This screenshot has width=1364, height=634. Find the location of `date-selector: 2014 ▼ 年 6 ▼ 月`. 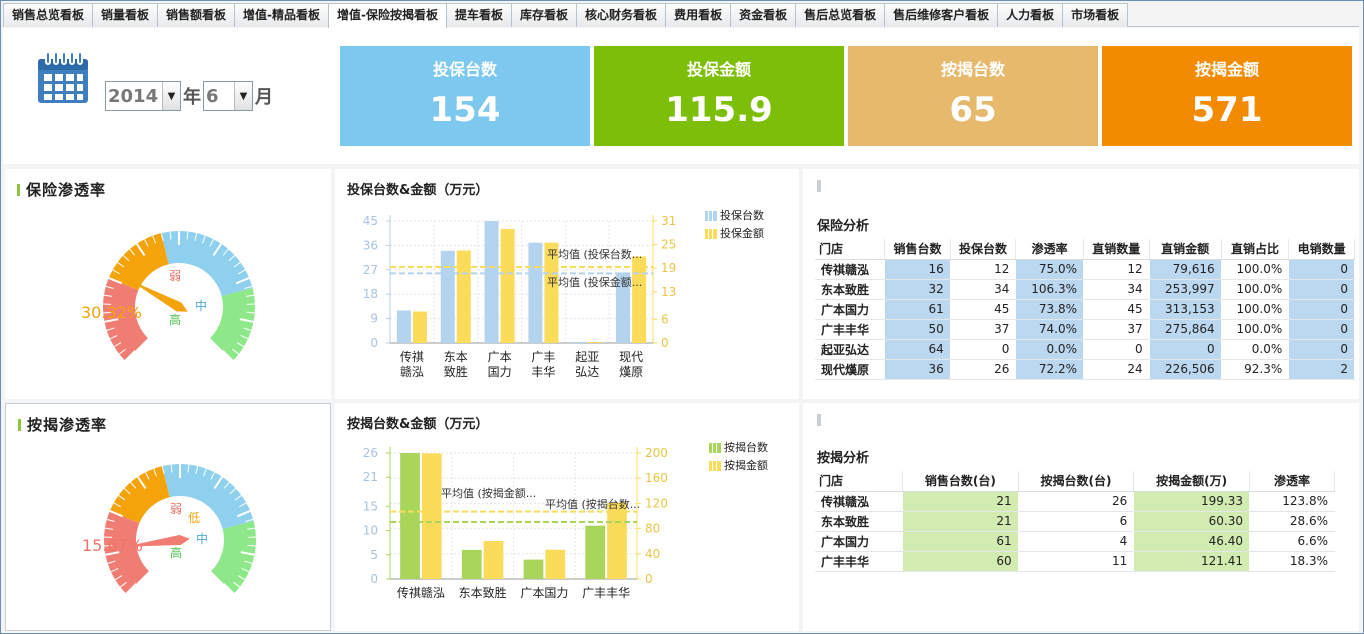

date-selector: 2014 ▼ 年 6 ▼ 月 is located at coordinates (190, 96).